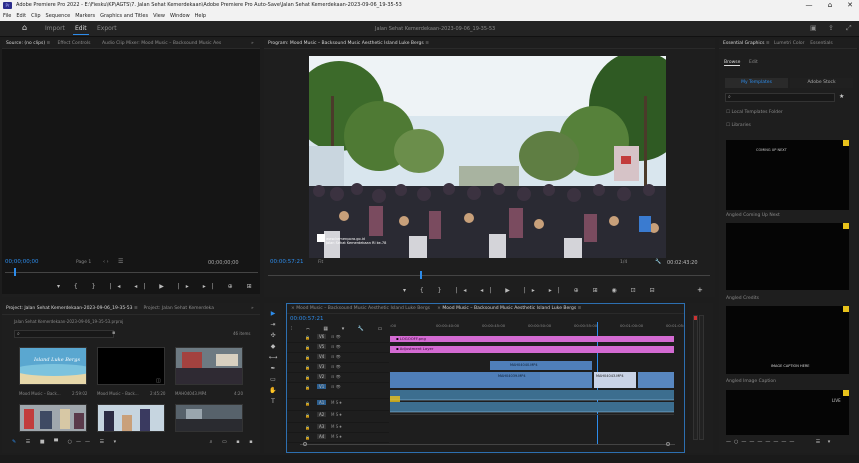 Image resolution: width=859 pixels, height=463 pixels. What do you see at coordinates (273, 324) in the screenshot?
I see `track-select-tool-icon: ⇥` at bounding box center [273, 324].